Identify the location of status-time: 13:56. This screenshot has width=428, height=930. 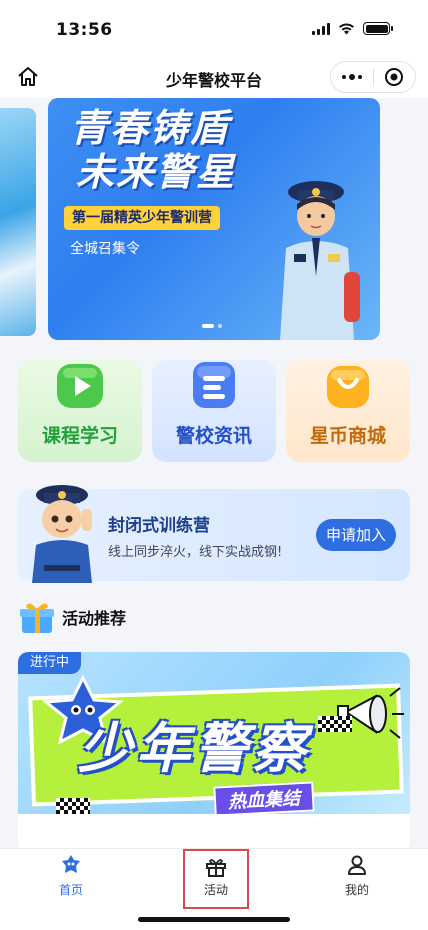
(84, 30).